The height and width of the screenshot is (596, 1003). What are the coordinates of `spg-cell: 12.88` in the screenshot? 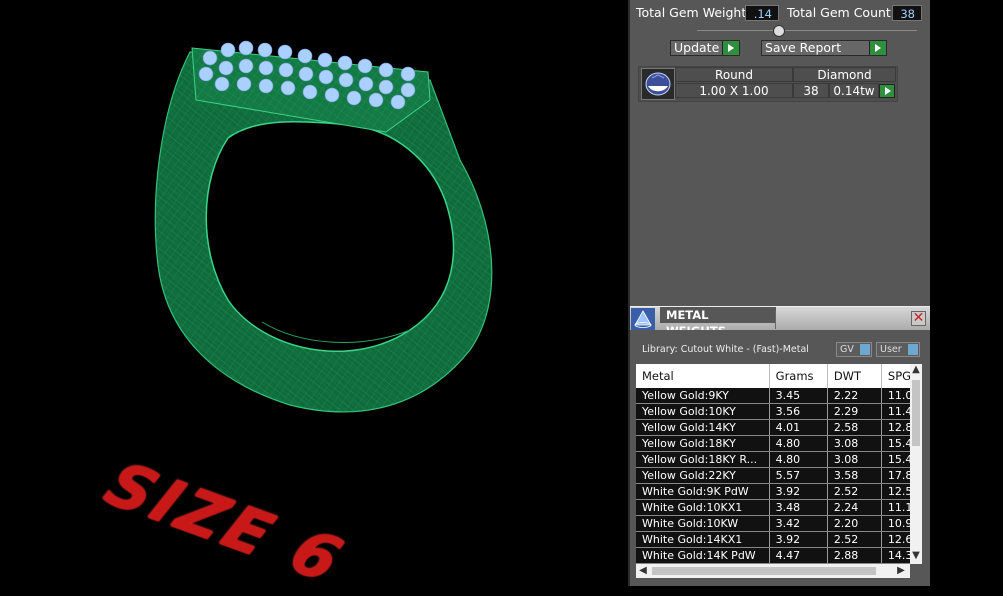 It's located at (895, 427).